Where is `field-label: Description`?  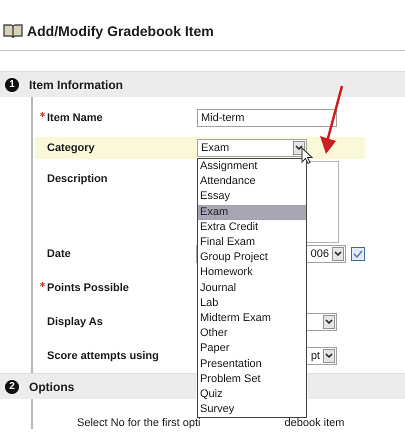
field-label: Description is located at coordinates (77, 178).